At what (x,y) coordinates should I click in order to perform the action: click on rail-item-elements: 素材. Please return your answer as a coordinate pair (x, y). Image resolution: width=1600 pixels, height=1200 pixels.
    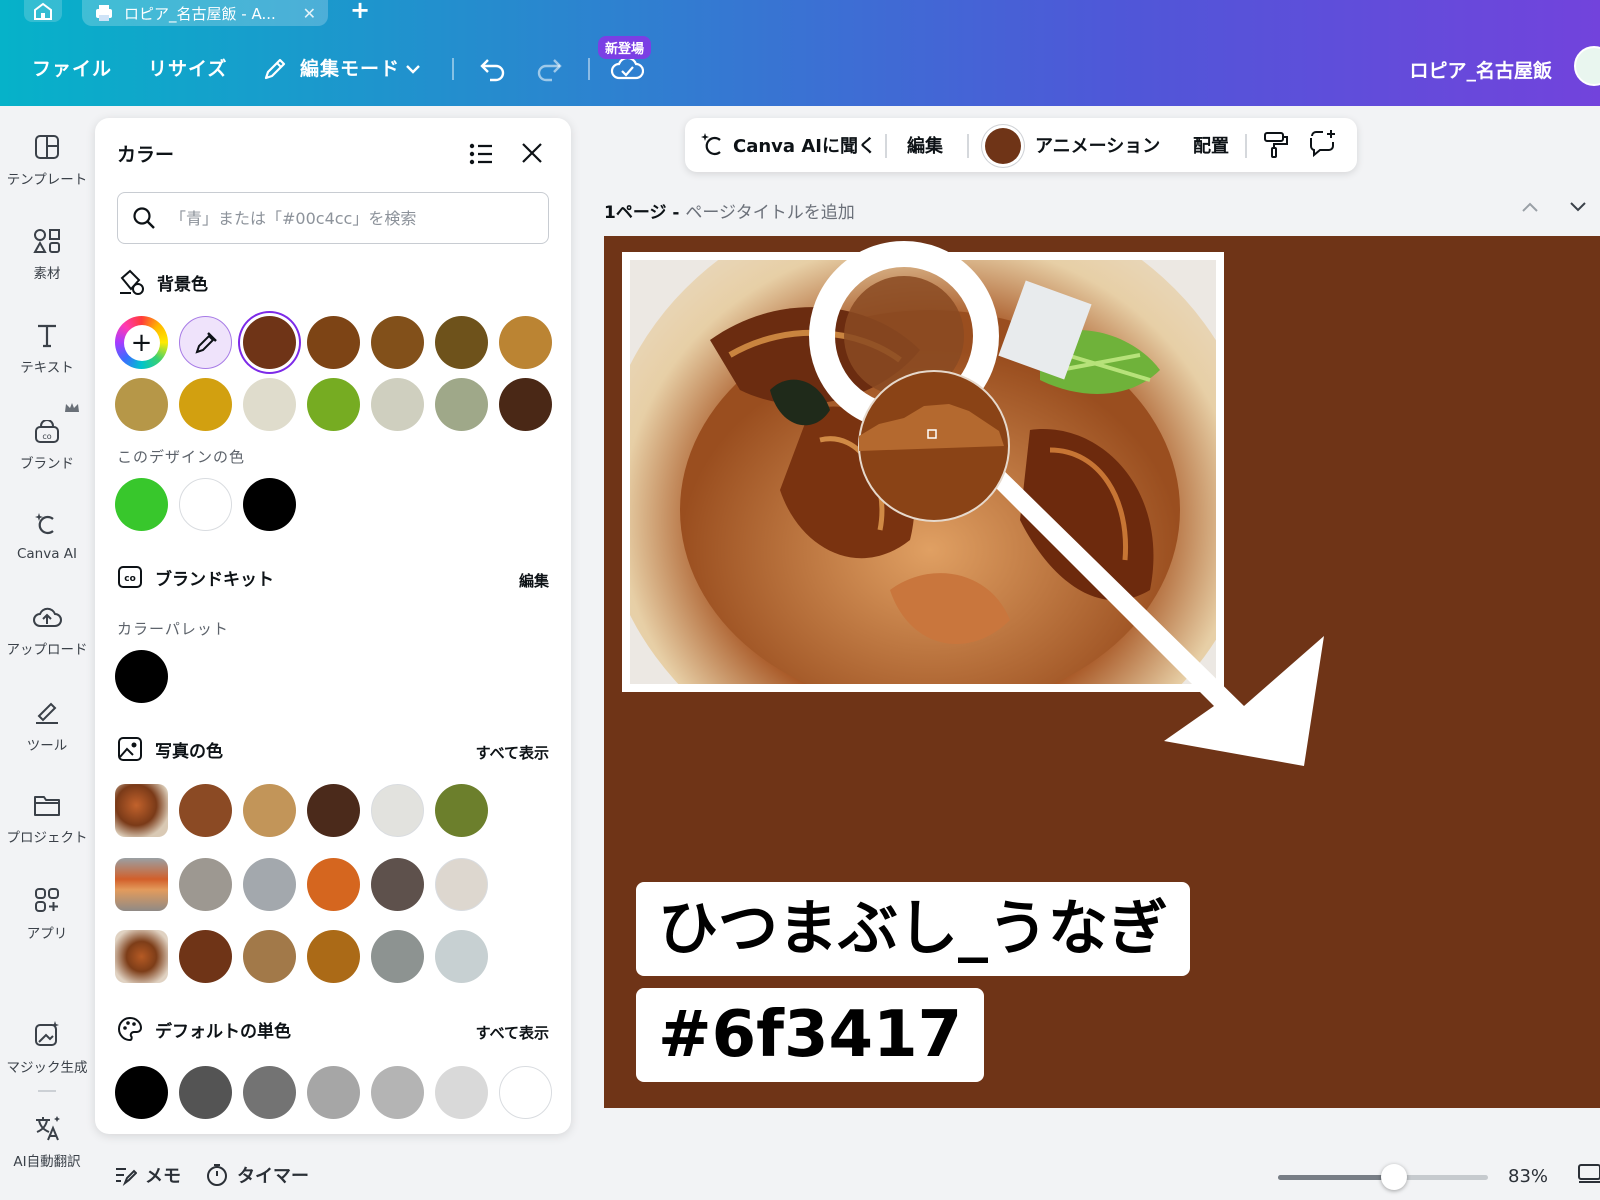
    Looking at the image, I should click on (47, 268).